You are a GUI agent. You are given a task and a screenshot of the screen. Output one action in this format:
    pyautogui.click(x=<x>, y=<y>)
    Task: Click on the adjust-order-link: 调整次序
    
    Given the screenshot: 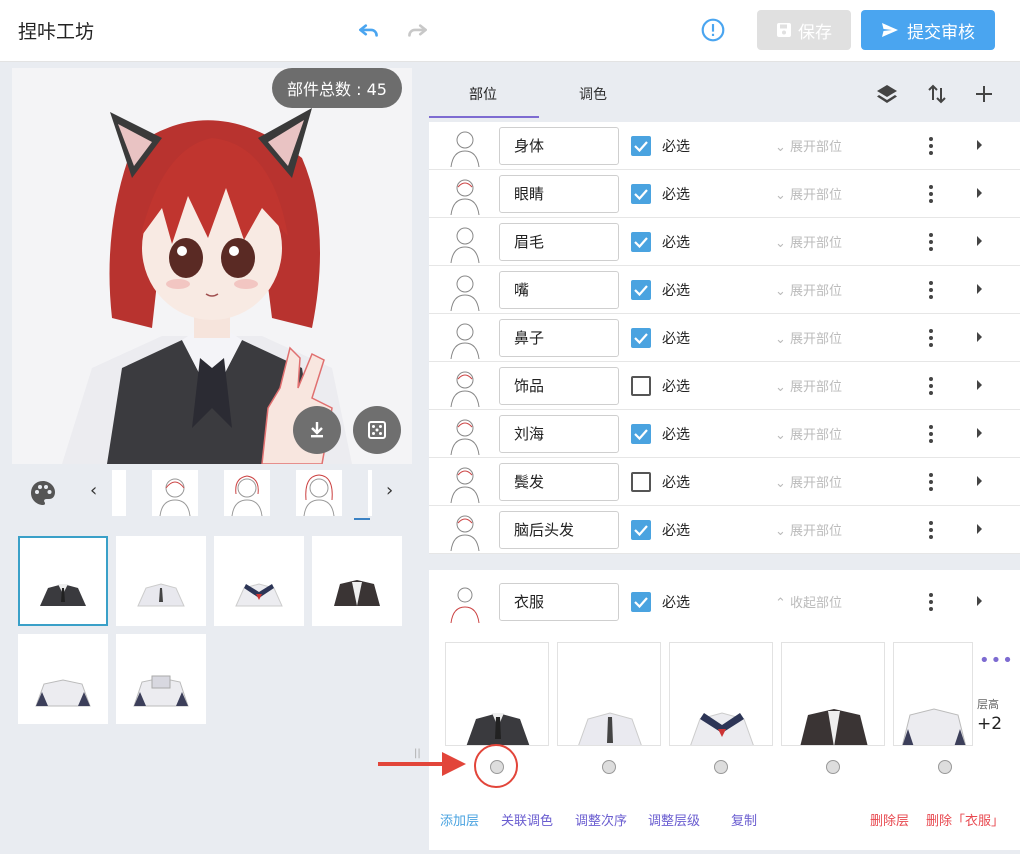 What is the action you would take?
    pyautogui.click(x=601, y=819)
    